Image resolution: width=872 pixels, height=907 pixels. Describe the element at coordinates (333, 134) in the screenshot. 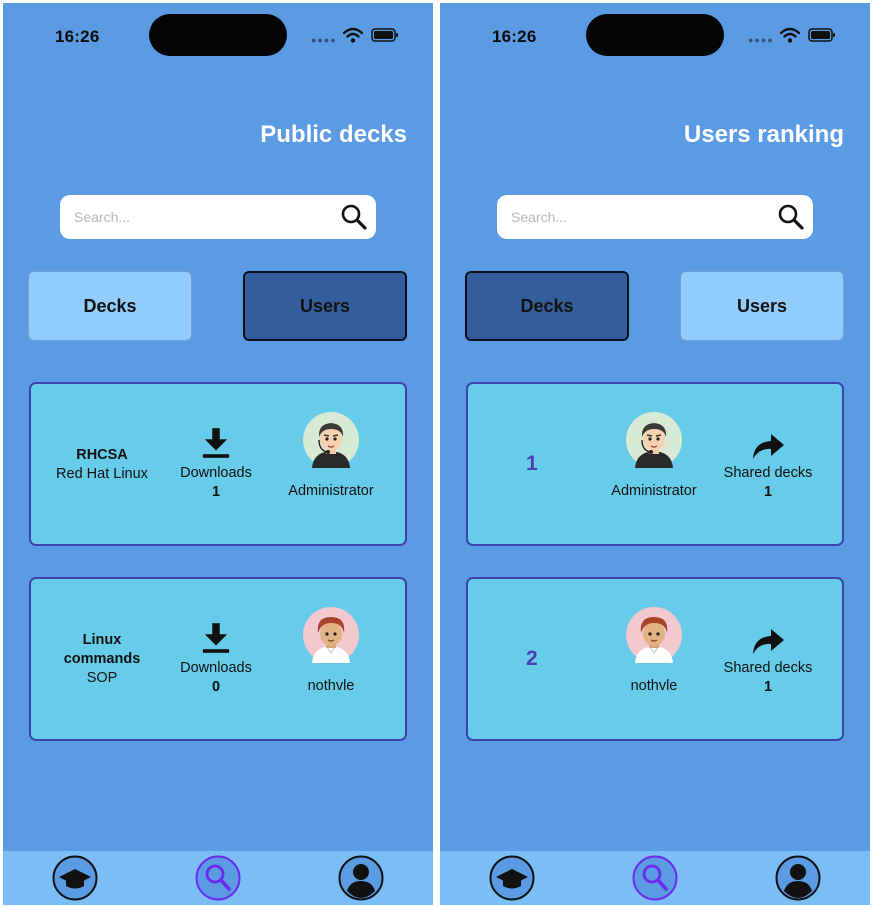

I see `page-title: Public decks` at that location.